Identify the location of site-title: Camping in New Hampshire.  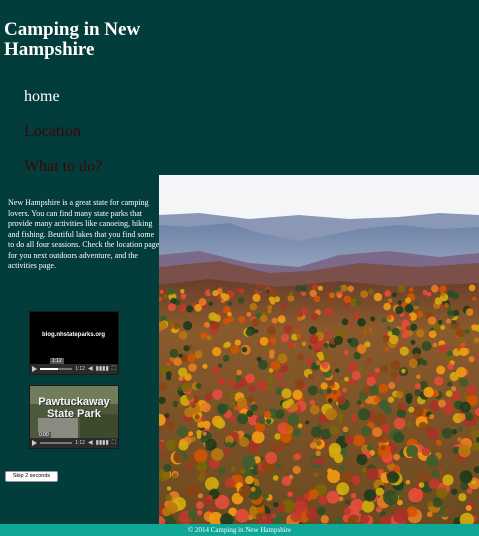
(72, 39).